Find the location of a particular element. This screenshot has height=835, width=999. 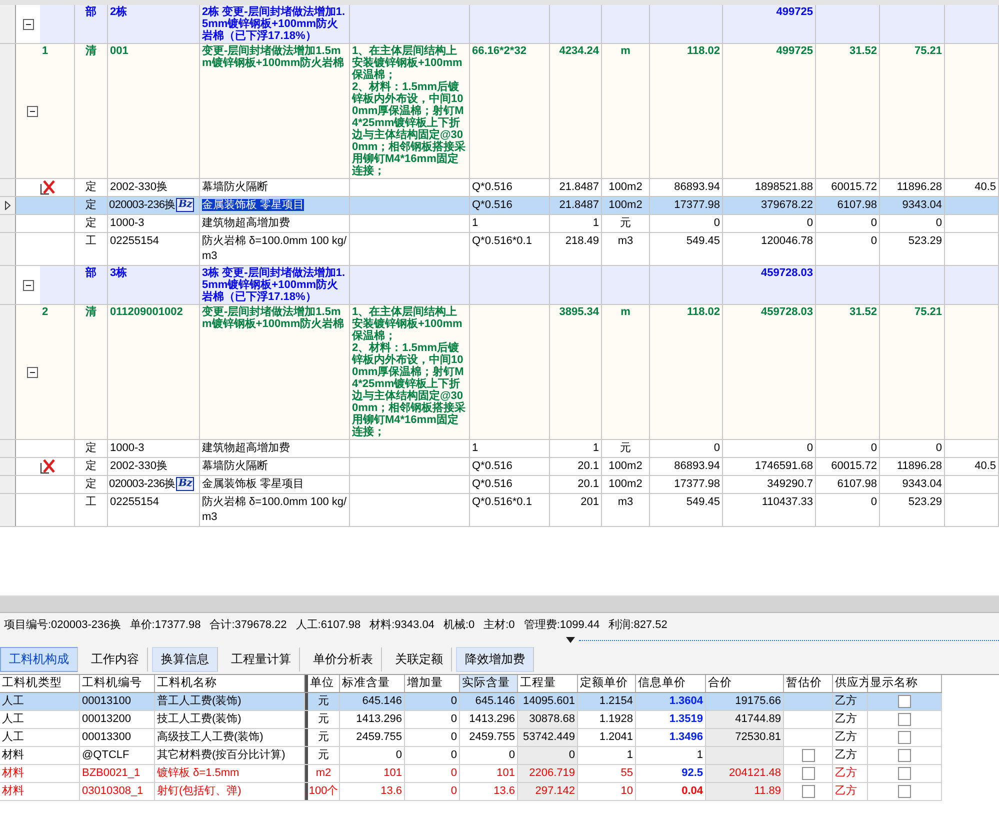

table-cell: 349290.7 is located at coordinates (769, 484).